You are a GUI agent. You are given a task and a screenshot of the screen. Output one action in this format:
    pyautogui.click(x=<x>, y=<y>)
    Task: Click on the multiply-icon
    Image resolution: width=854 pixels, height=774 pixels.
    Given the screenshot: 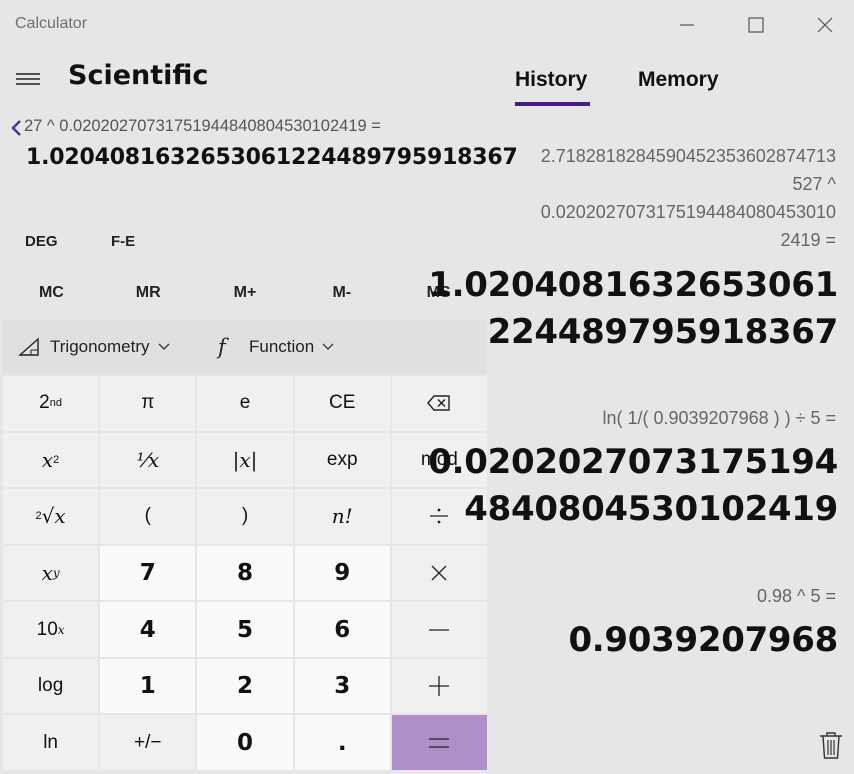 What is the action you would take?
    pyautogui.click(x=439, y=573)
    